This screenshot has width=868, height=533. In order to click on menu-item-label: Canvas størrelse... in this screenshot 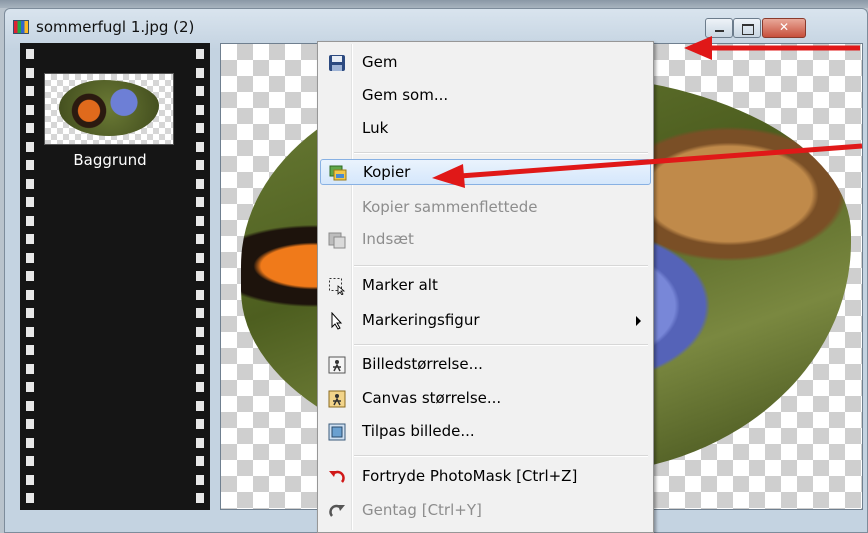, I will do `click(432, 398)`.